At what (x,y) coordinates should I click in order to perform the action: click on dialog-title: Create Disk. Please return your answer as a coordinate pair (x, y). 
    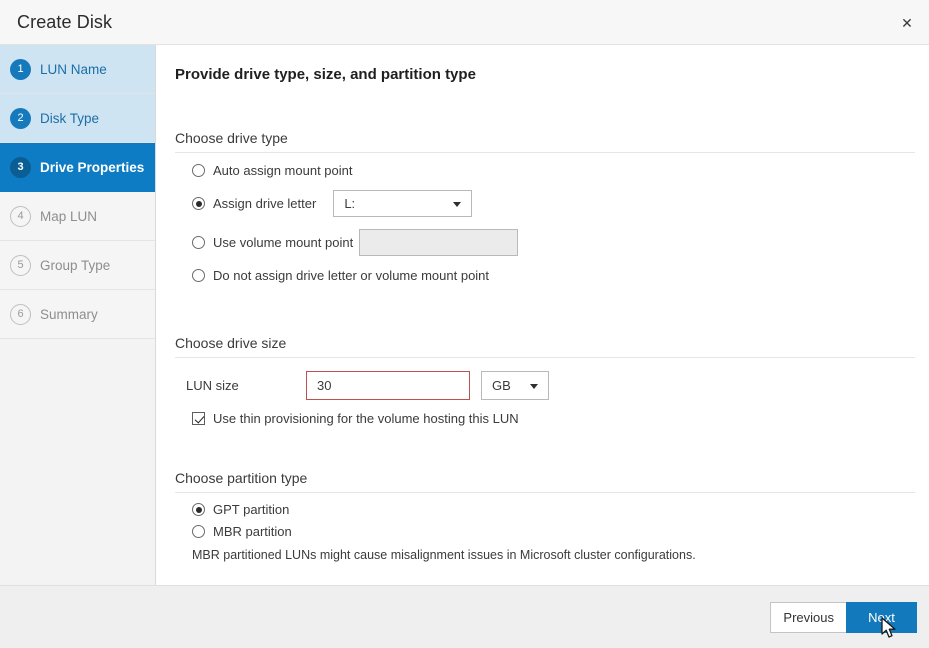
    Looking at the image, I should click on (65, 22).